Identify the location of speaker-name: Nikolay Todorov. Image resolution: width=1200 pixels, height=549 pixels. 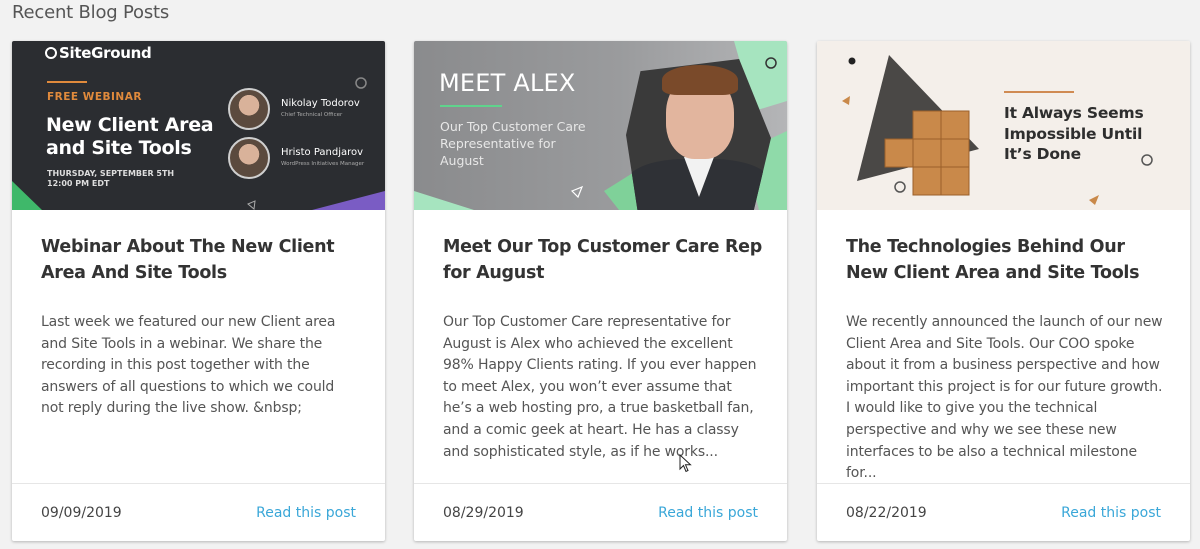
(320, 103).